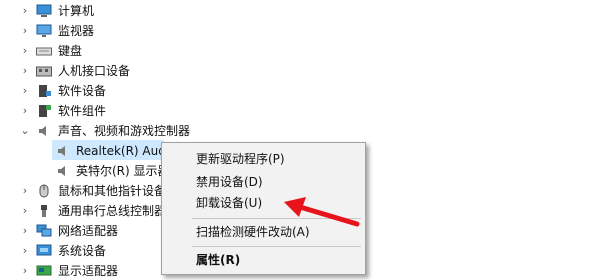 The height and width of the screenshot is (280, 600). What do you see at coordinates (76, 11) in the screenshot?
I see `tree-item-label: 计算机` at bounding box center [76, 11].